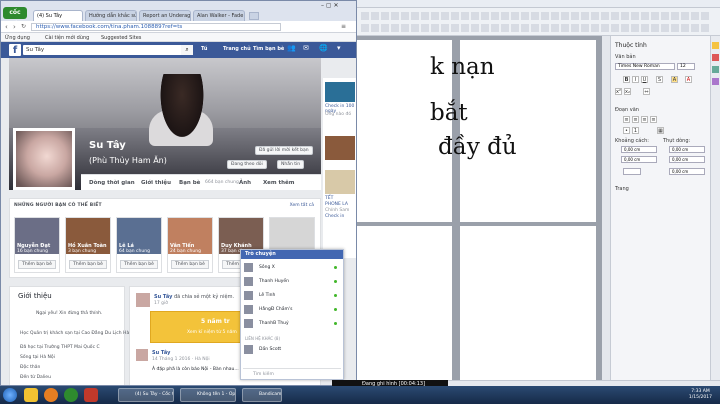  I want to click on post-author: Su Tây, so click(163, 297).